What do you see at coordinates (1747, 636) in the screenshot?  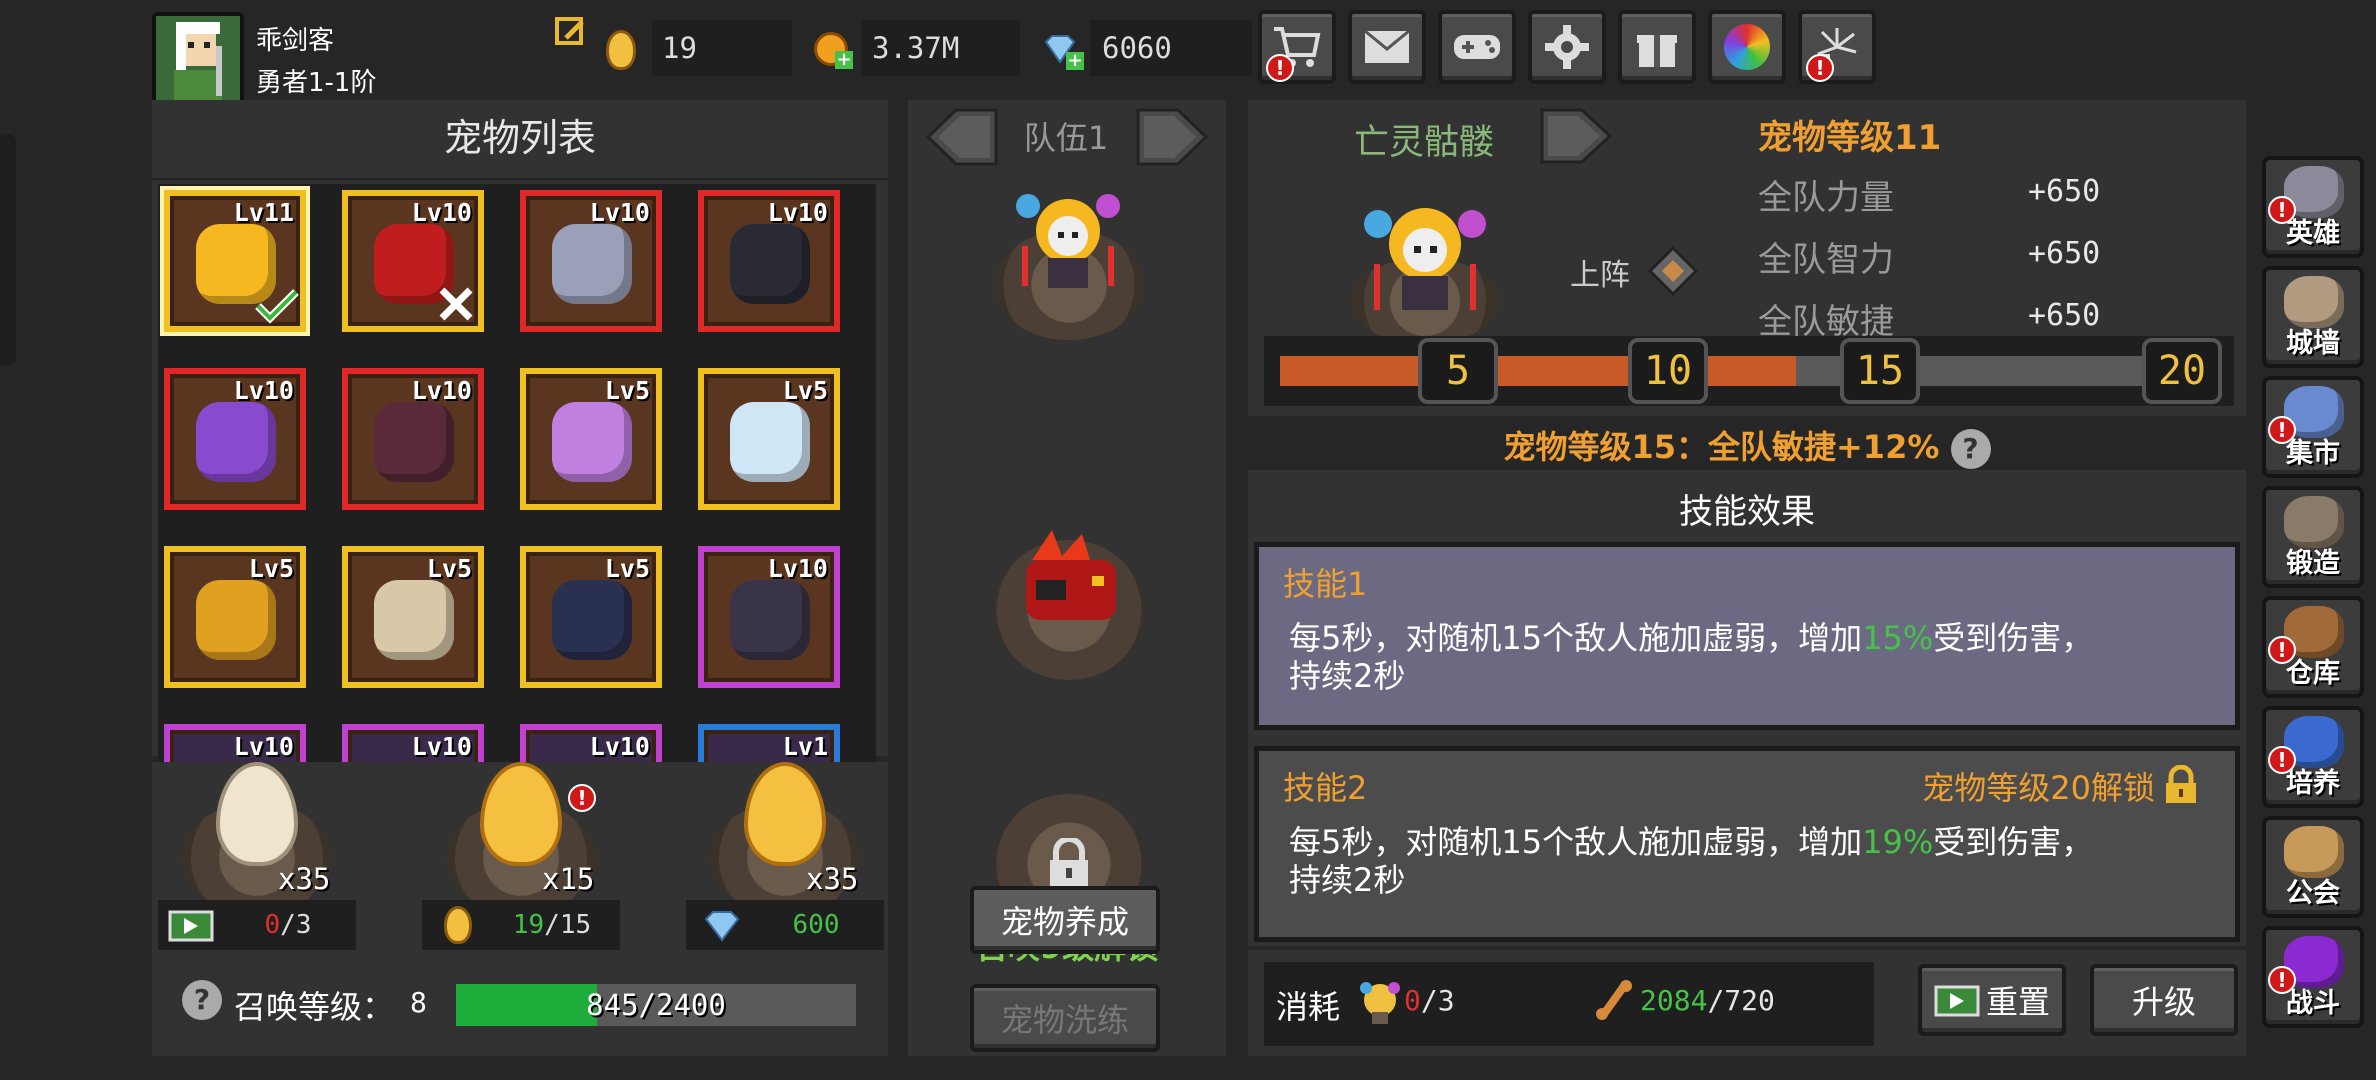 I see `skill-card-1: 技能1 每5秒，对随机15个敌人施加虚弱，增加15%受到伤害， 持续2秒` at bounding box center [1747, 636].